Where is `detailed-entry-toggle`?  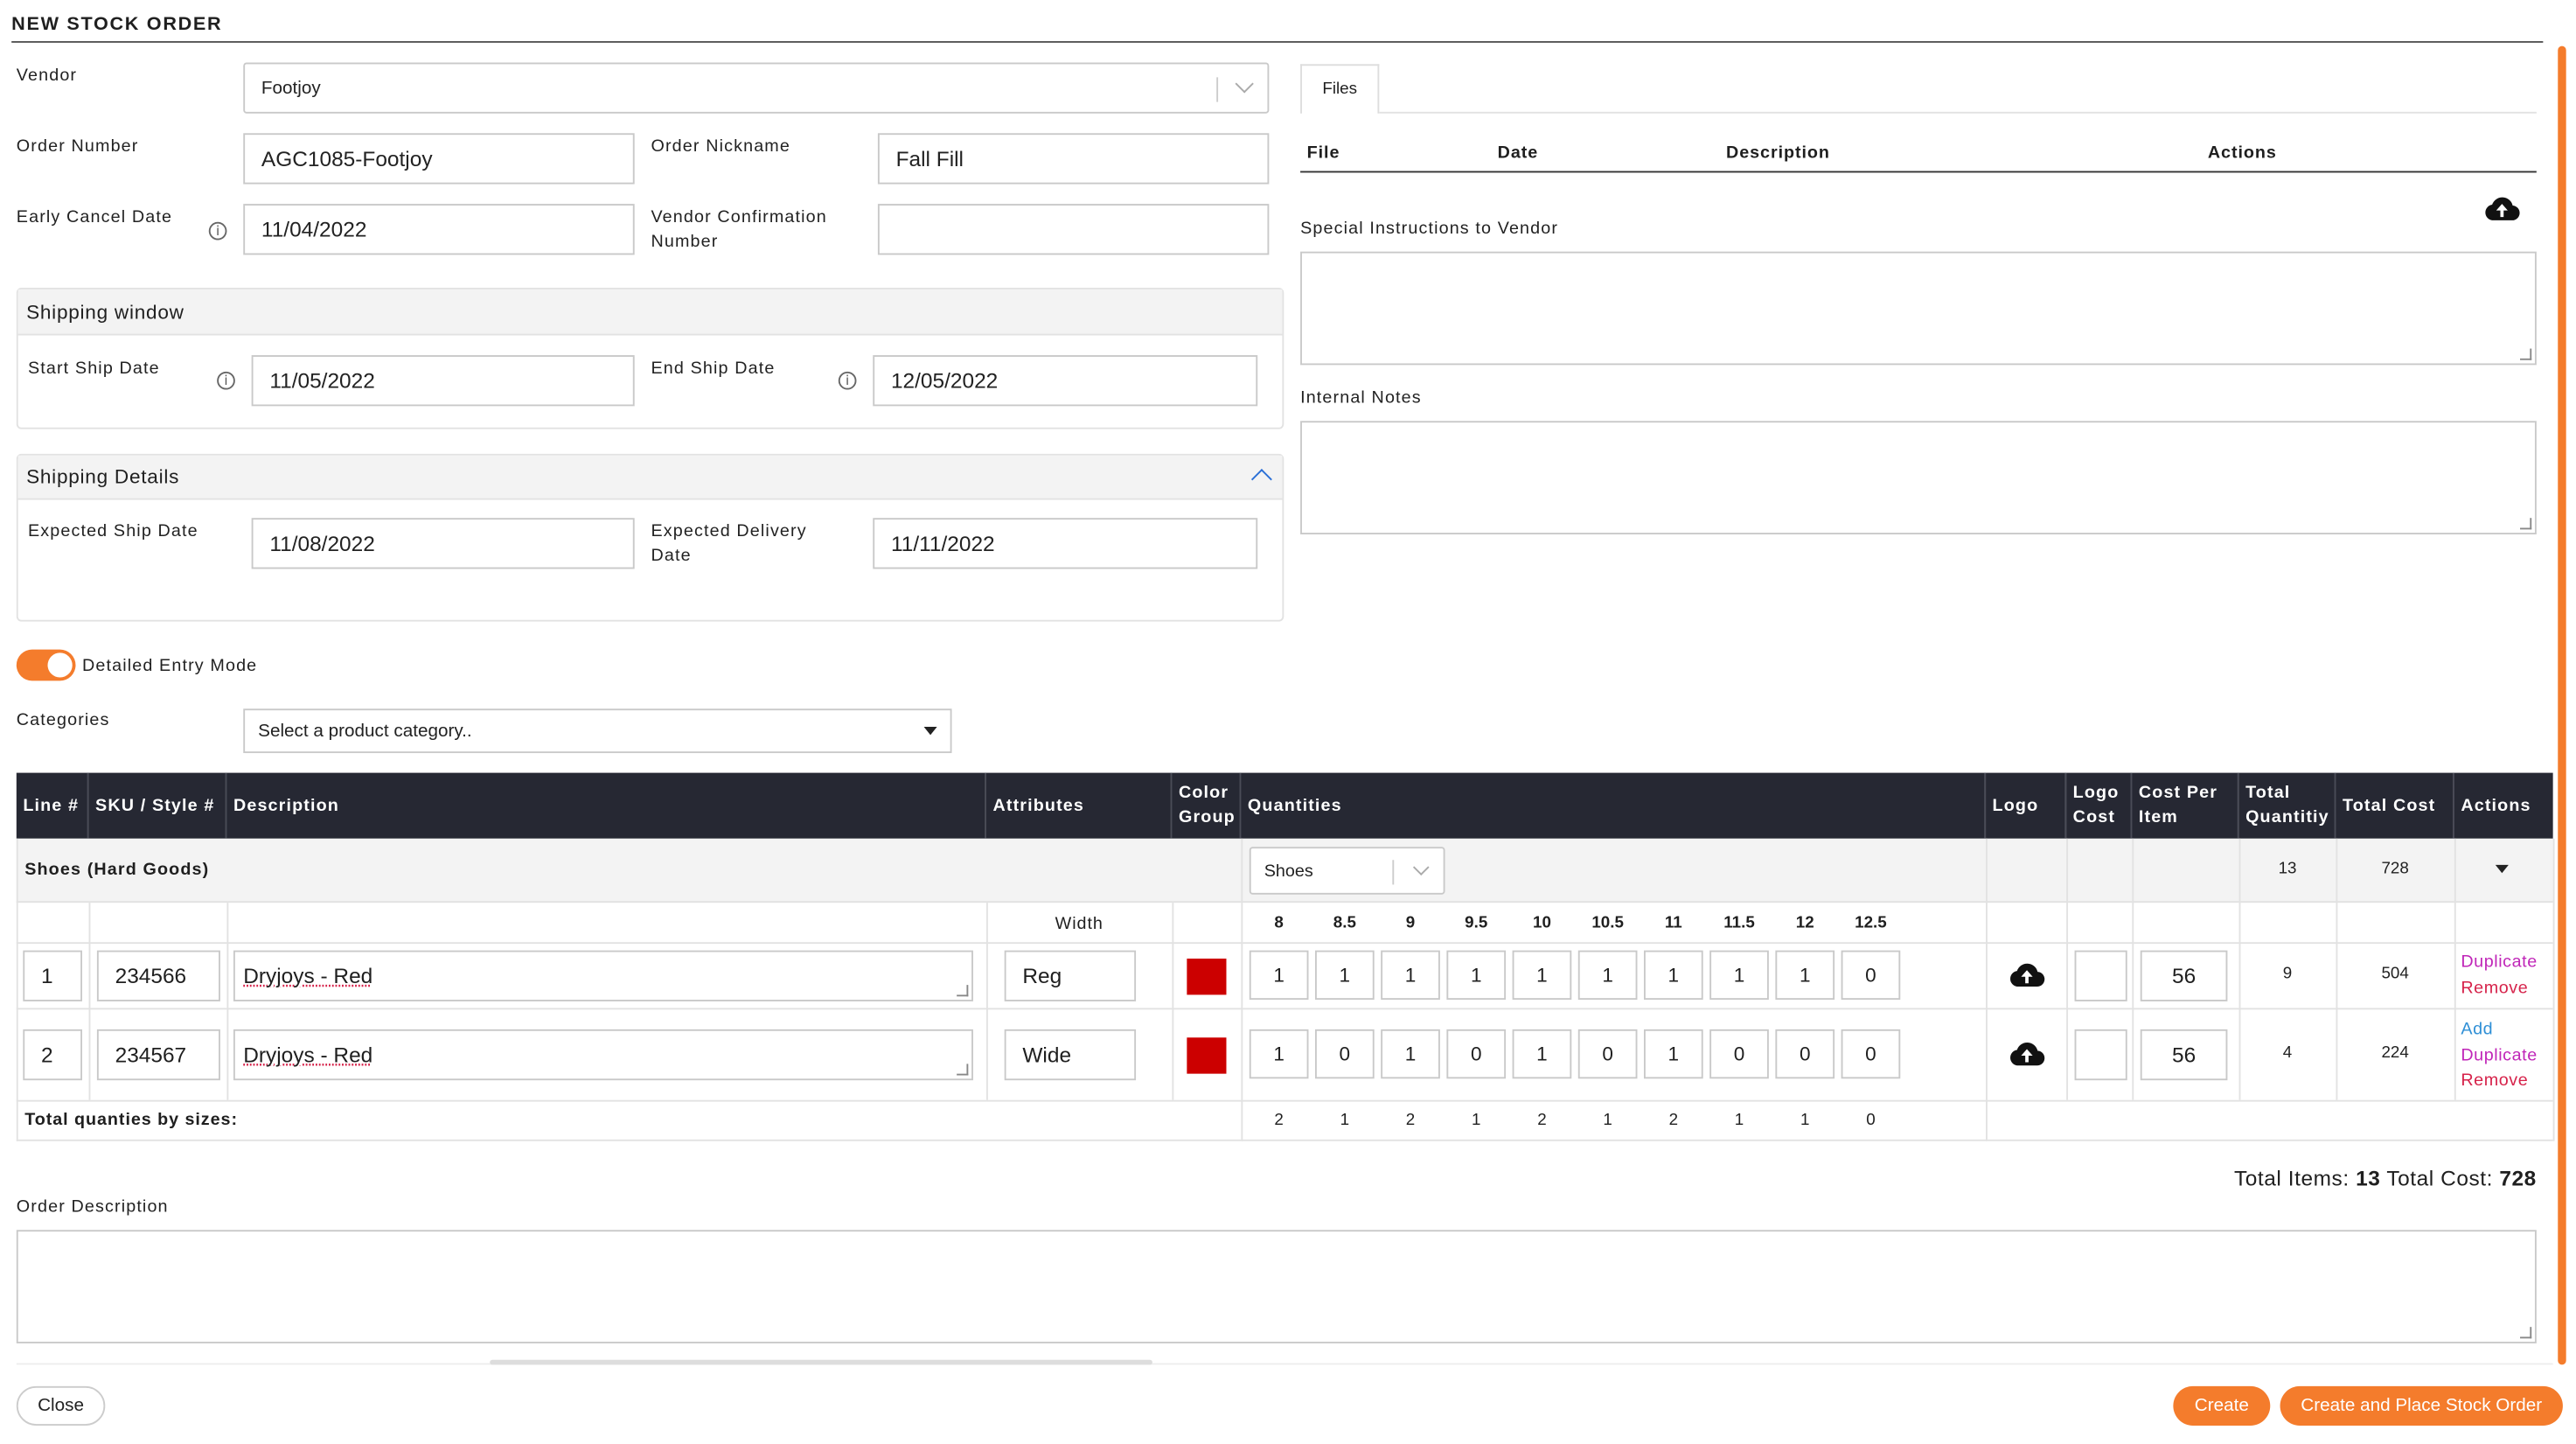
detailed-entry-toggle is located at coordinates (46, 665).